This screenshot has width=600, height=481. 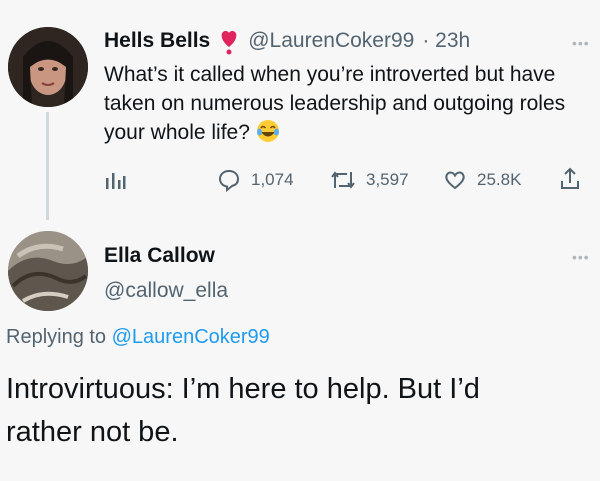 I want to click on tweet-time: · 23h, so click(x=446, y=41).